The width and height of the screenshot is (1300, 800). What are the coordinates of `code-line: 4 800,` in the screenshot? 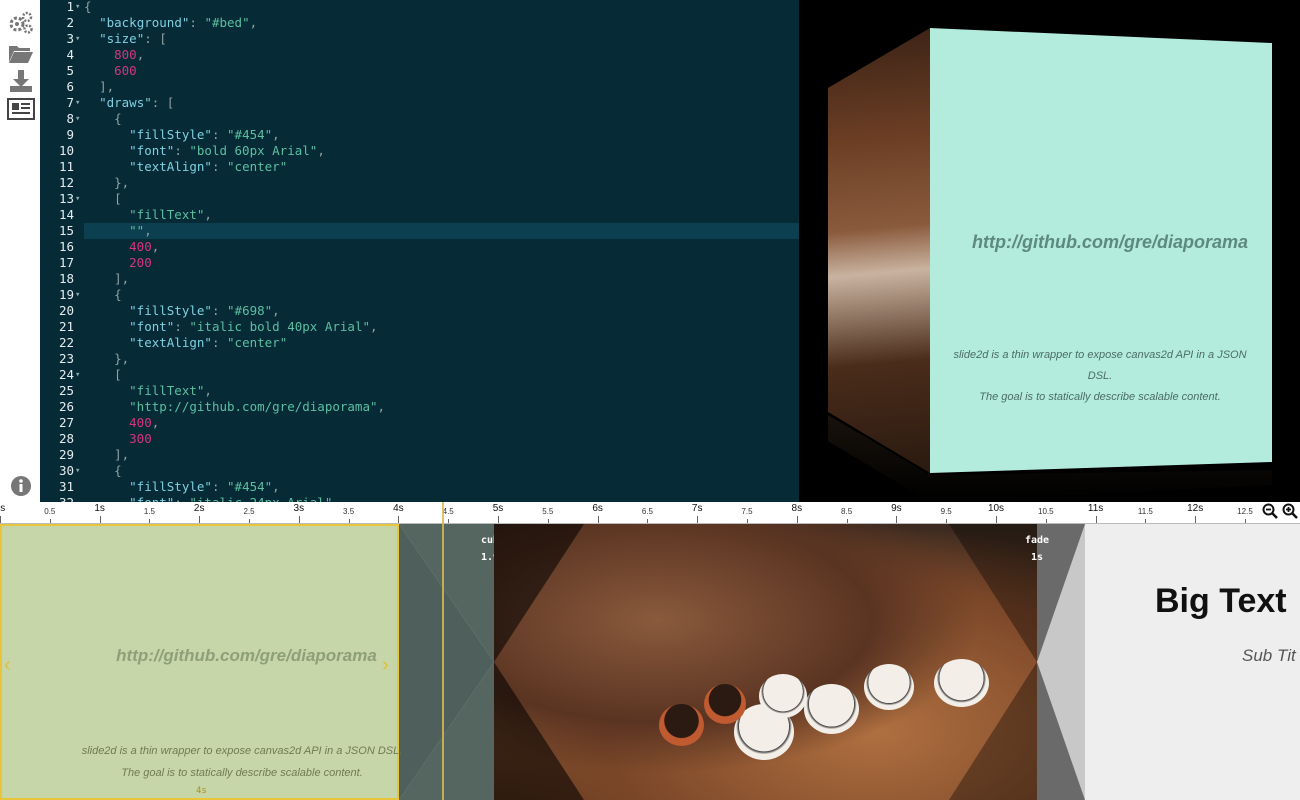 It's located at (432, 55).